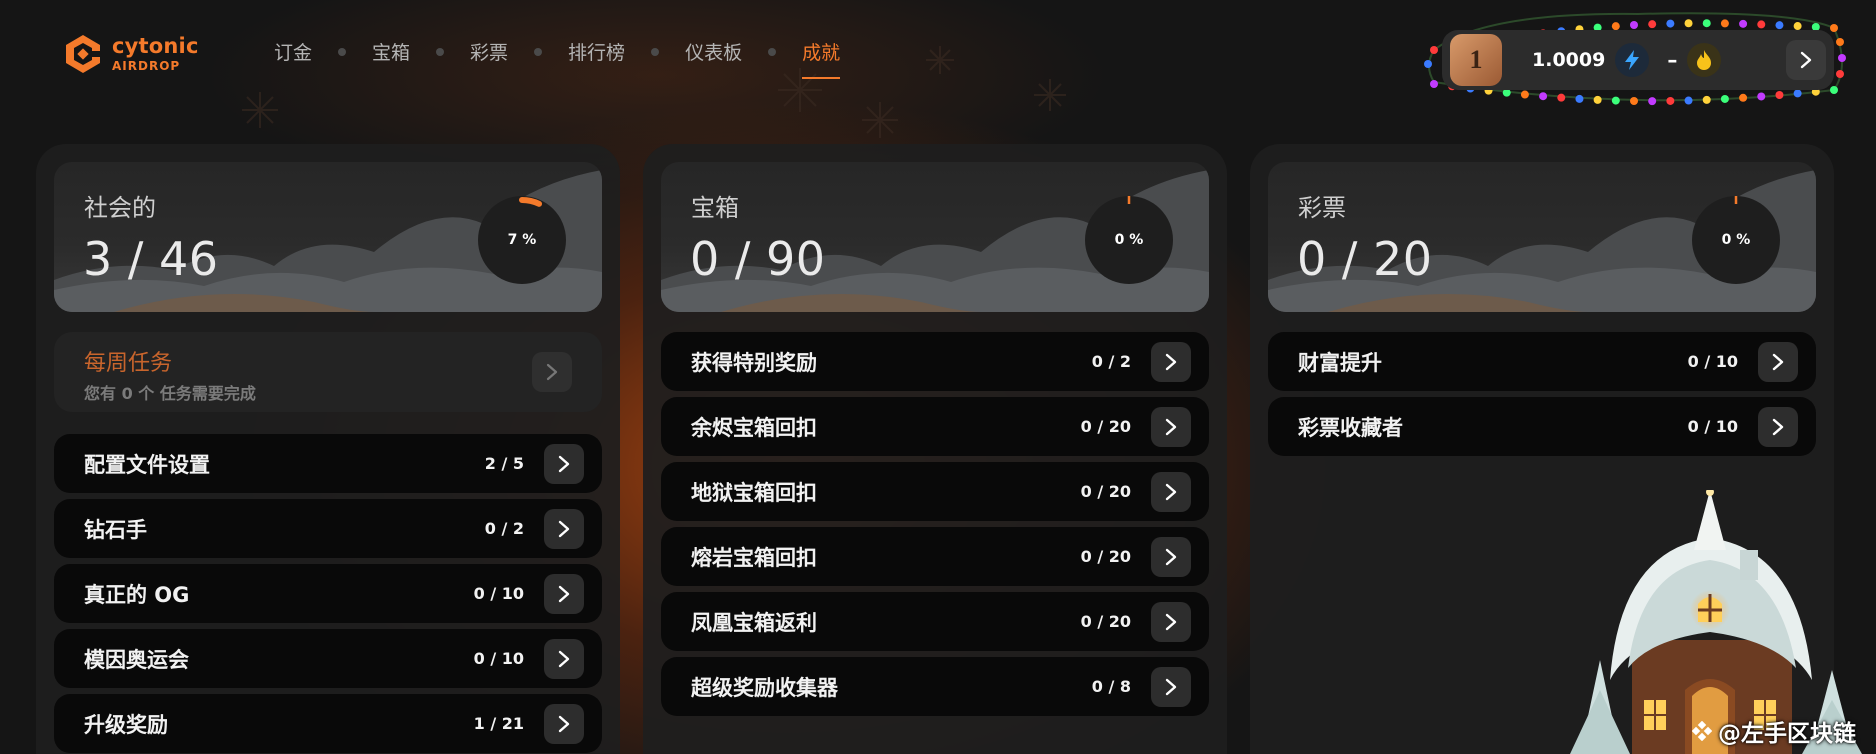 Image resolution: width=1876 pixels, height=754 pixels. What do you see at coordinates (328, 528) in the screenshot?
I see `achievement-row: 钻石手 0 / 2` at bounding box center [328, 528].